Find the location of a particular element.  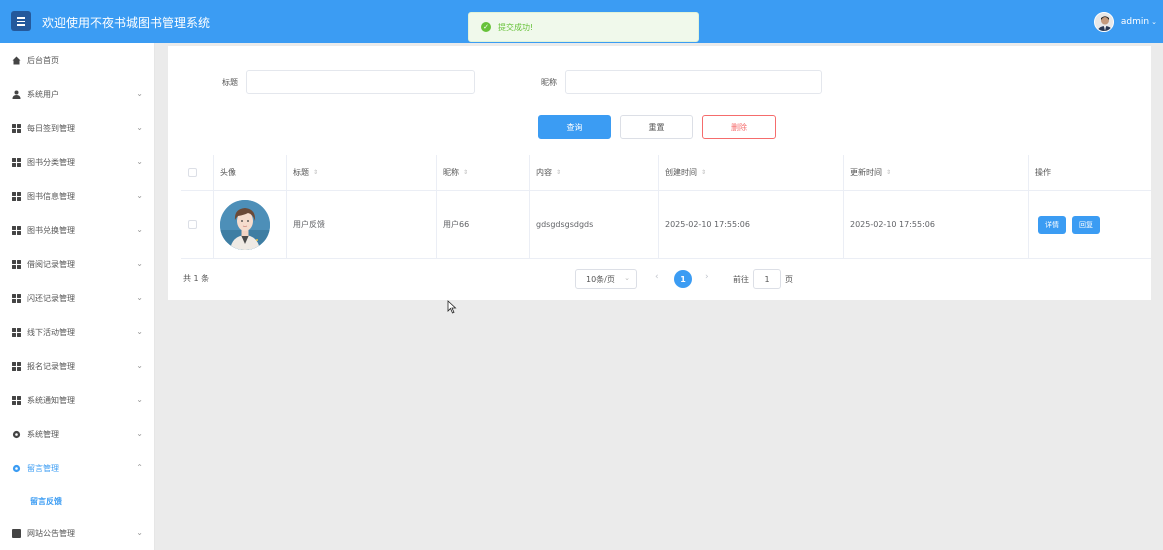

sidebar-item-label: 网站公告管理 is located at coordinates (51, 533).